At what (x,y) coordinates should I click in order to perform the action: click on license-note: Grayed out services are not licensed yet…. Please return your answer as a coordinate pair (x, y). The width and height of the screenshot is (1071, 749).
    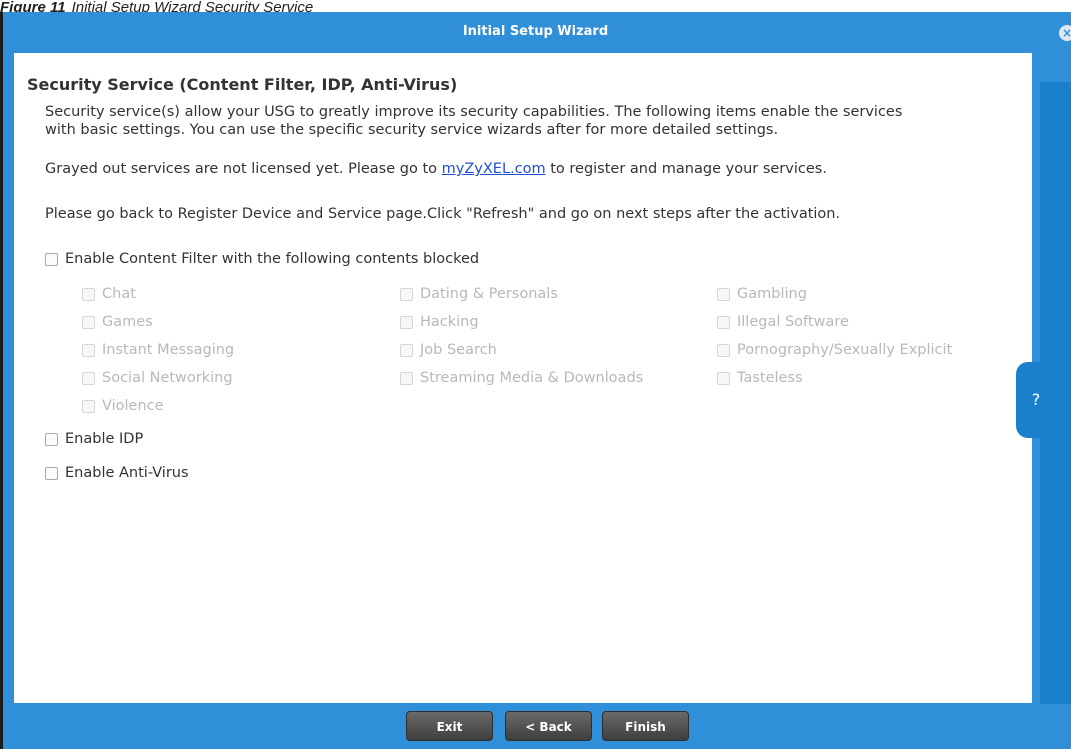
    Looking at the image, I should click on (436, 169).